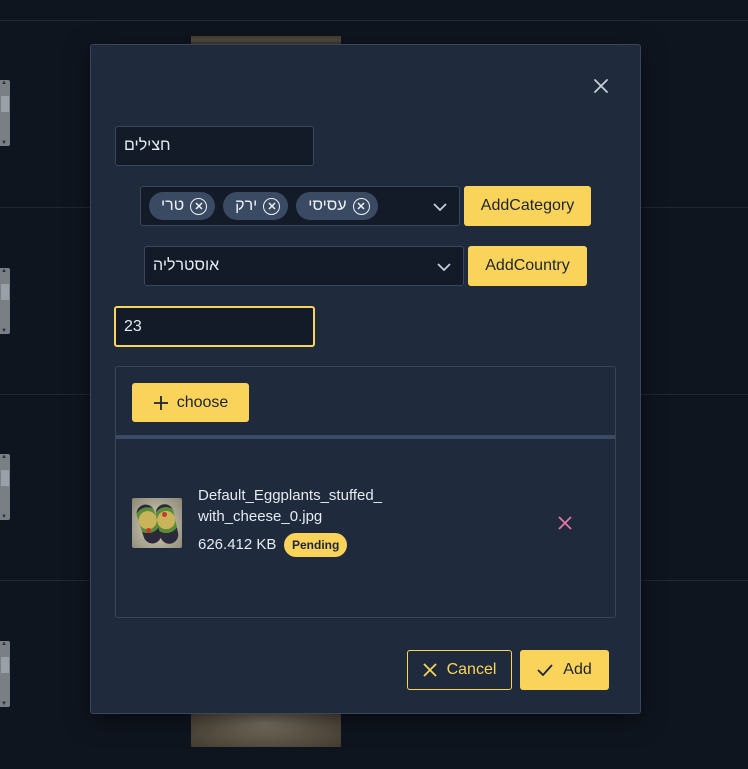 Image resolution: width=748 pixels, height=769 pixels. Describe the element at coordinates (160, 402) in the screenshot. I see `plus-icon` at that location.